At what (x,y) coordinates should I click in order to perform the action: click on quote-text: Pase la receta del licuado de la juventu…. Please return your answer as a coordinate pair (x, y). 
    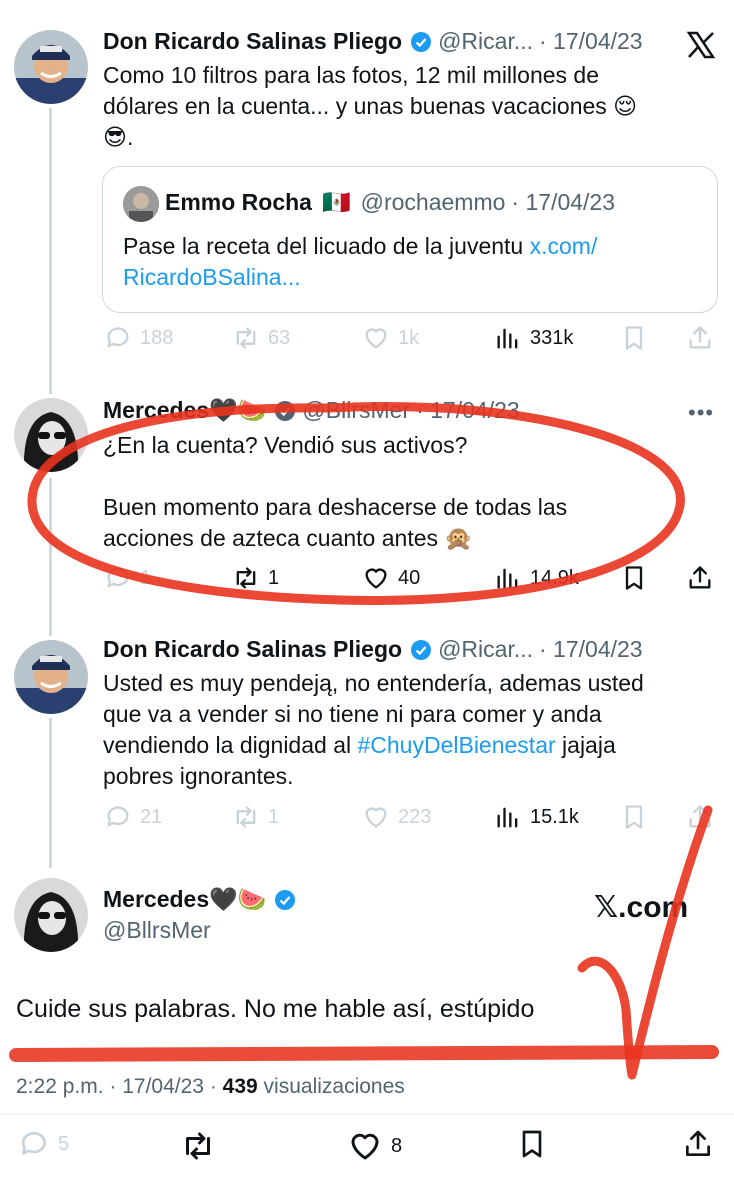
    Looking at the image, I should click on (418, 262).